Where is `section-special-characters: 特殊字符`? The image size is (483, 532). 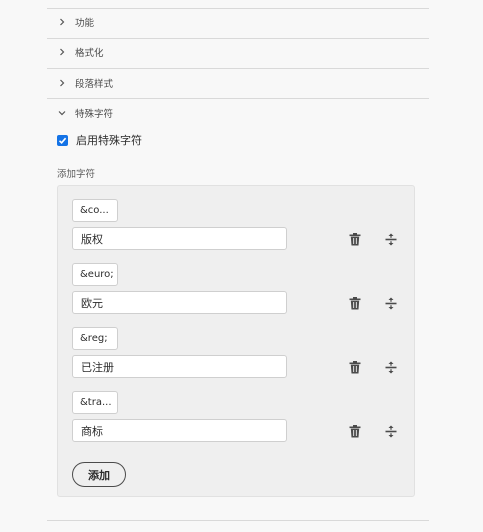 section-special-characters: 特殊字符 is located at coordinates (85, 113).